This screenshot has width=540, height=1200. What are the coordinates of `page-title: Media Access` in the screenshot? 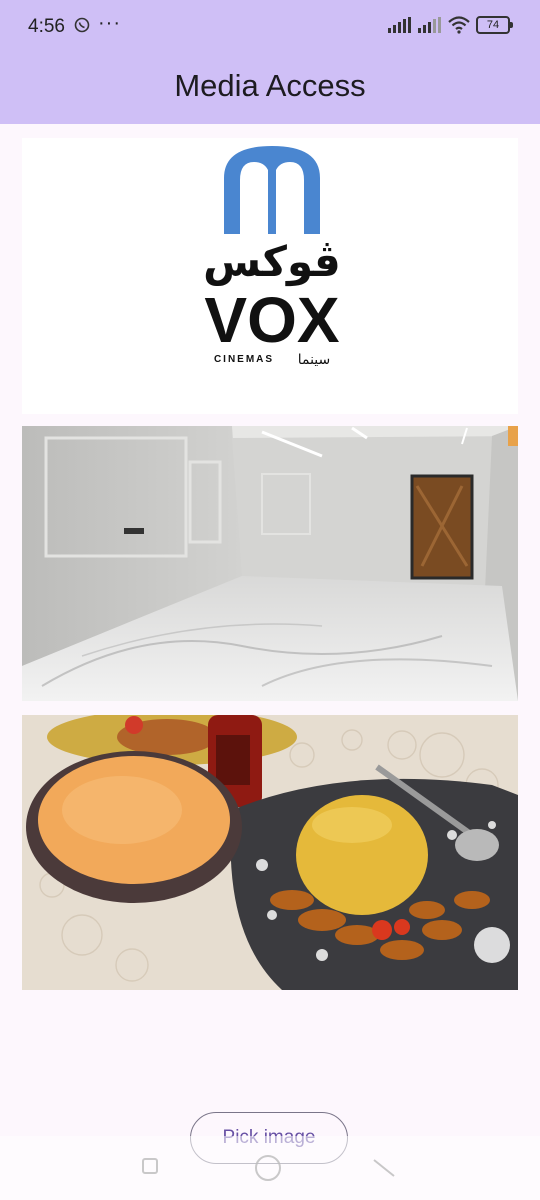 It's located at (270, 85).